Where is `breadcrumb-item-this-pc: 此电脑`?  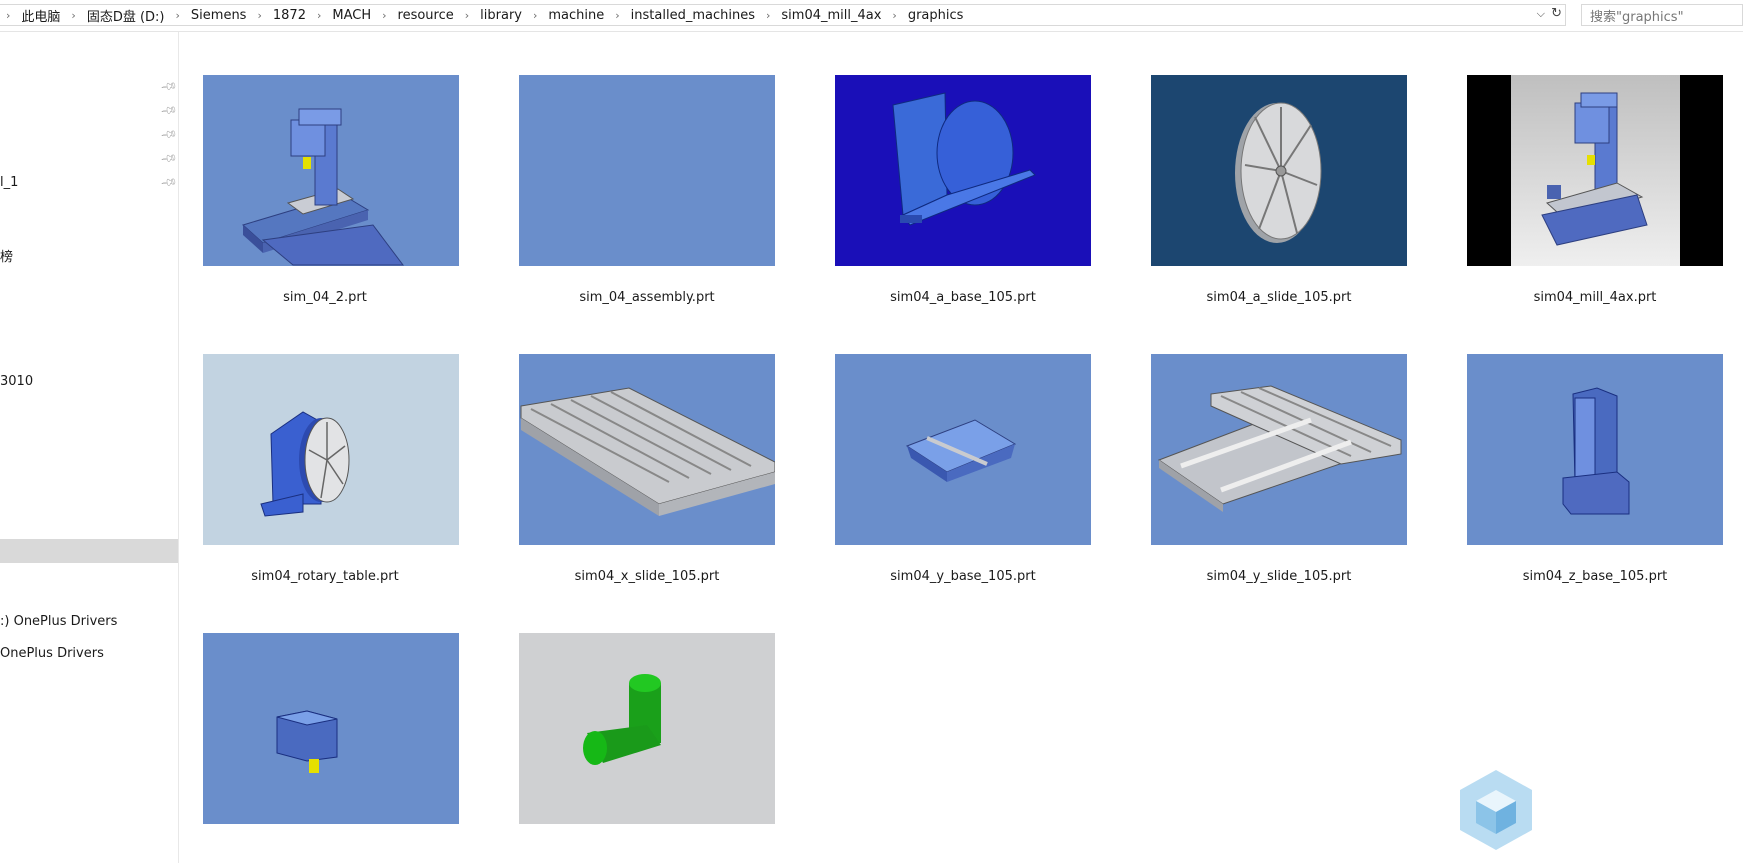 breadcrumb-item-this-pc: 此电脑 is located at coordinates (40, 15).